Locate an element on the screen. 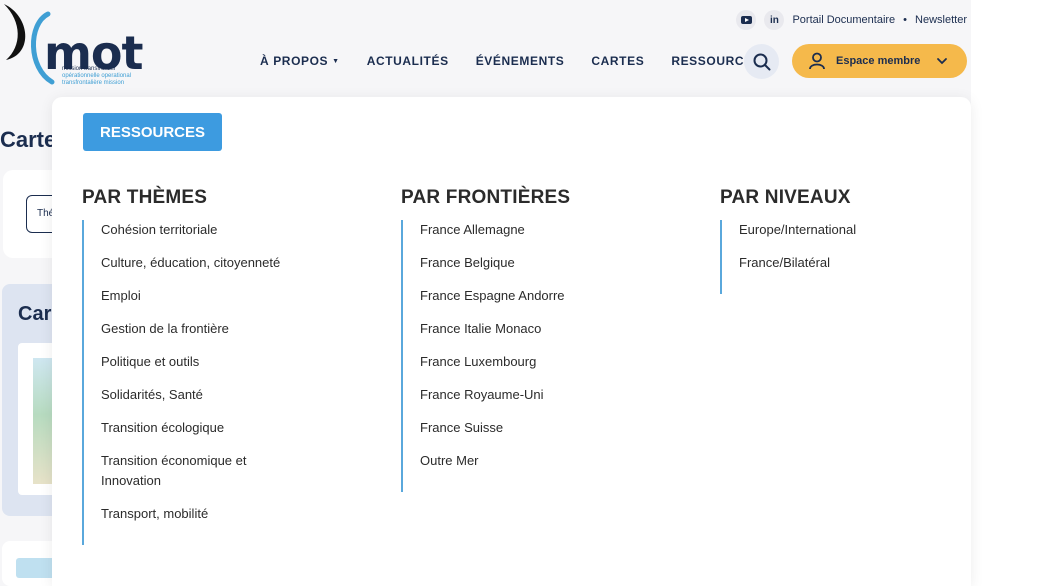 The image size is (1040, 586). nav-a-propos: À PROPOS ▼ is located at coordinates (300, 61).